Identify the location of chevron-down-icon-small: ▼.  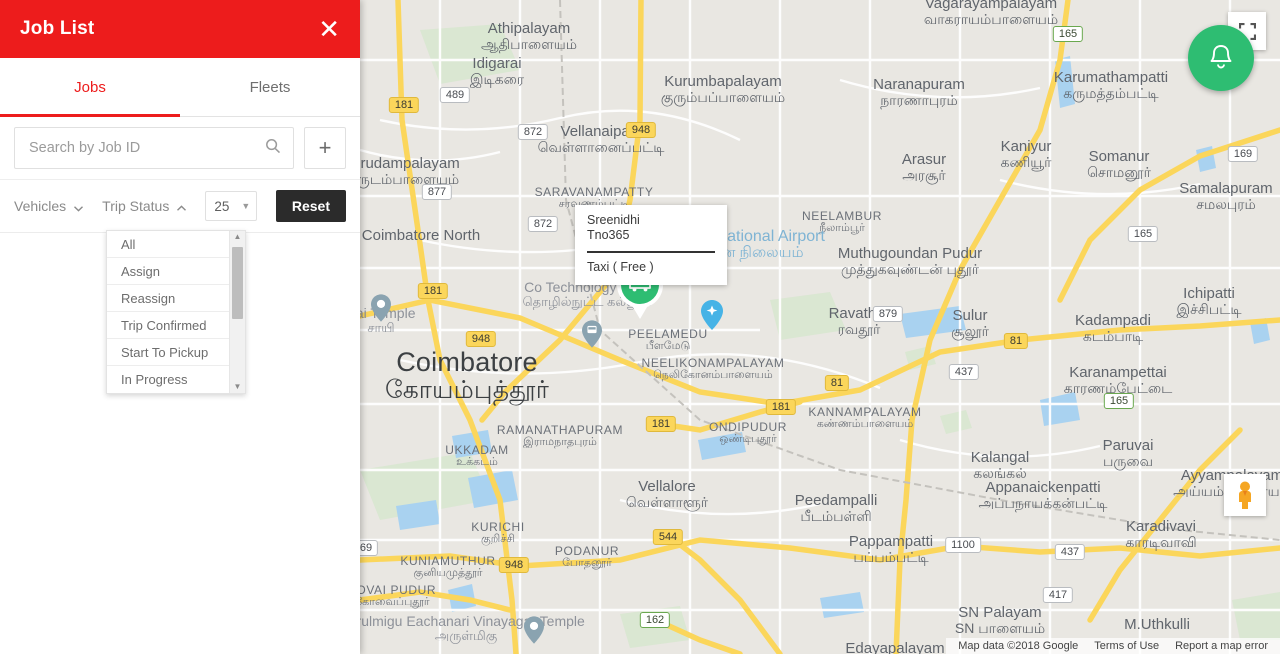
(246, 206).